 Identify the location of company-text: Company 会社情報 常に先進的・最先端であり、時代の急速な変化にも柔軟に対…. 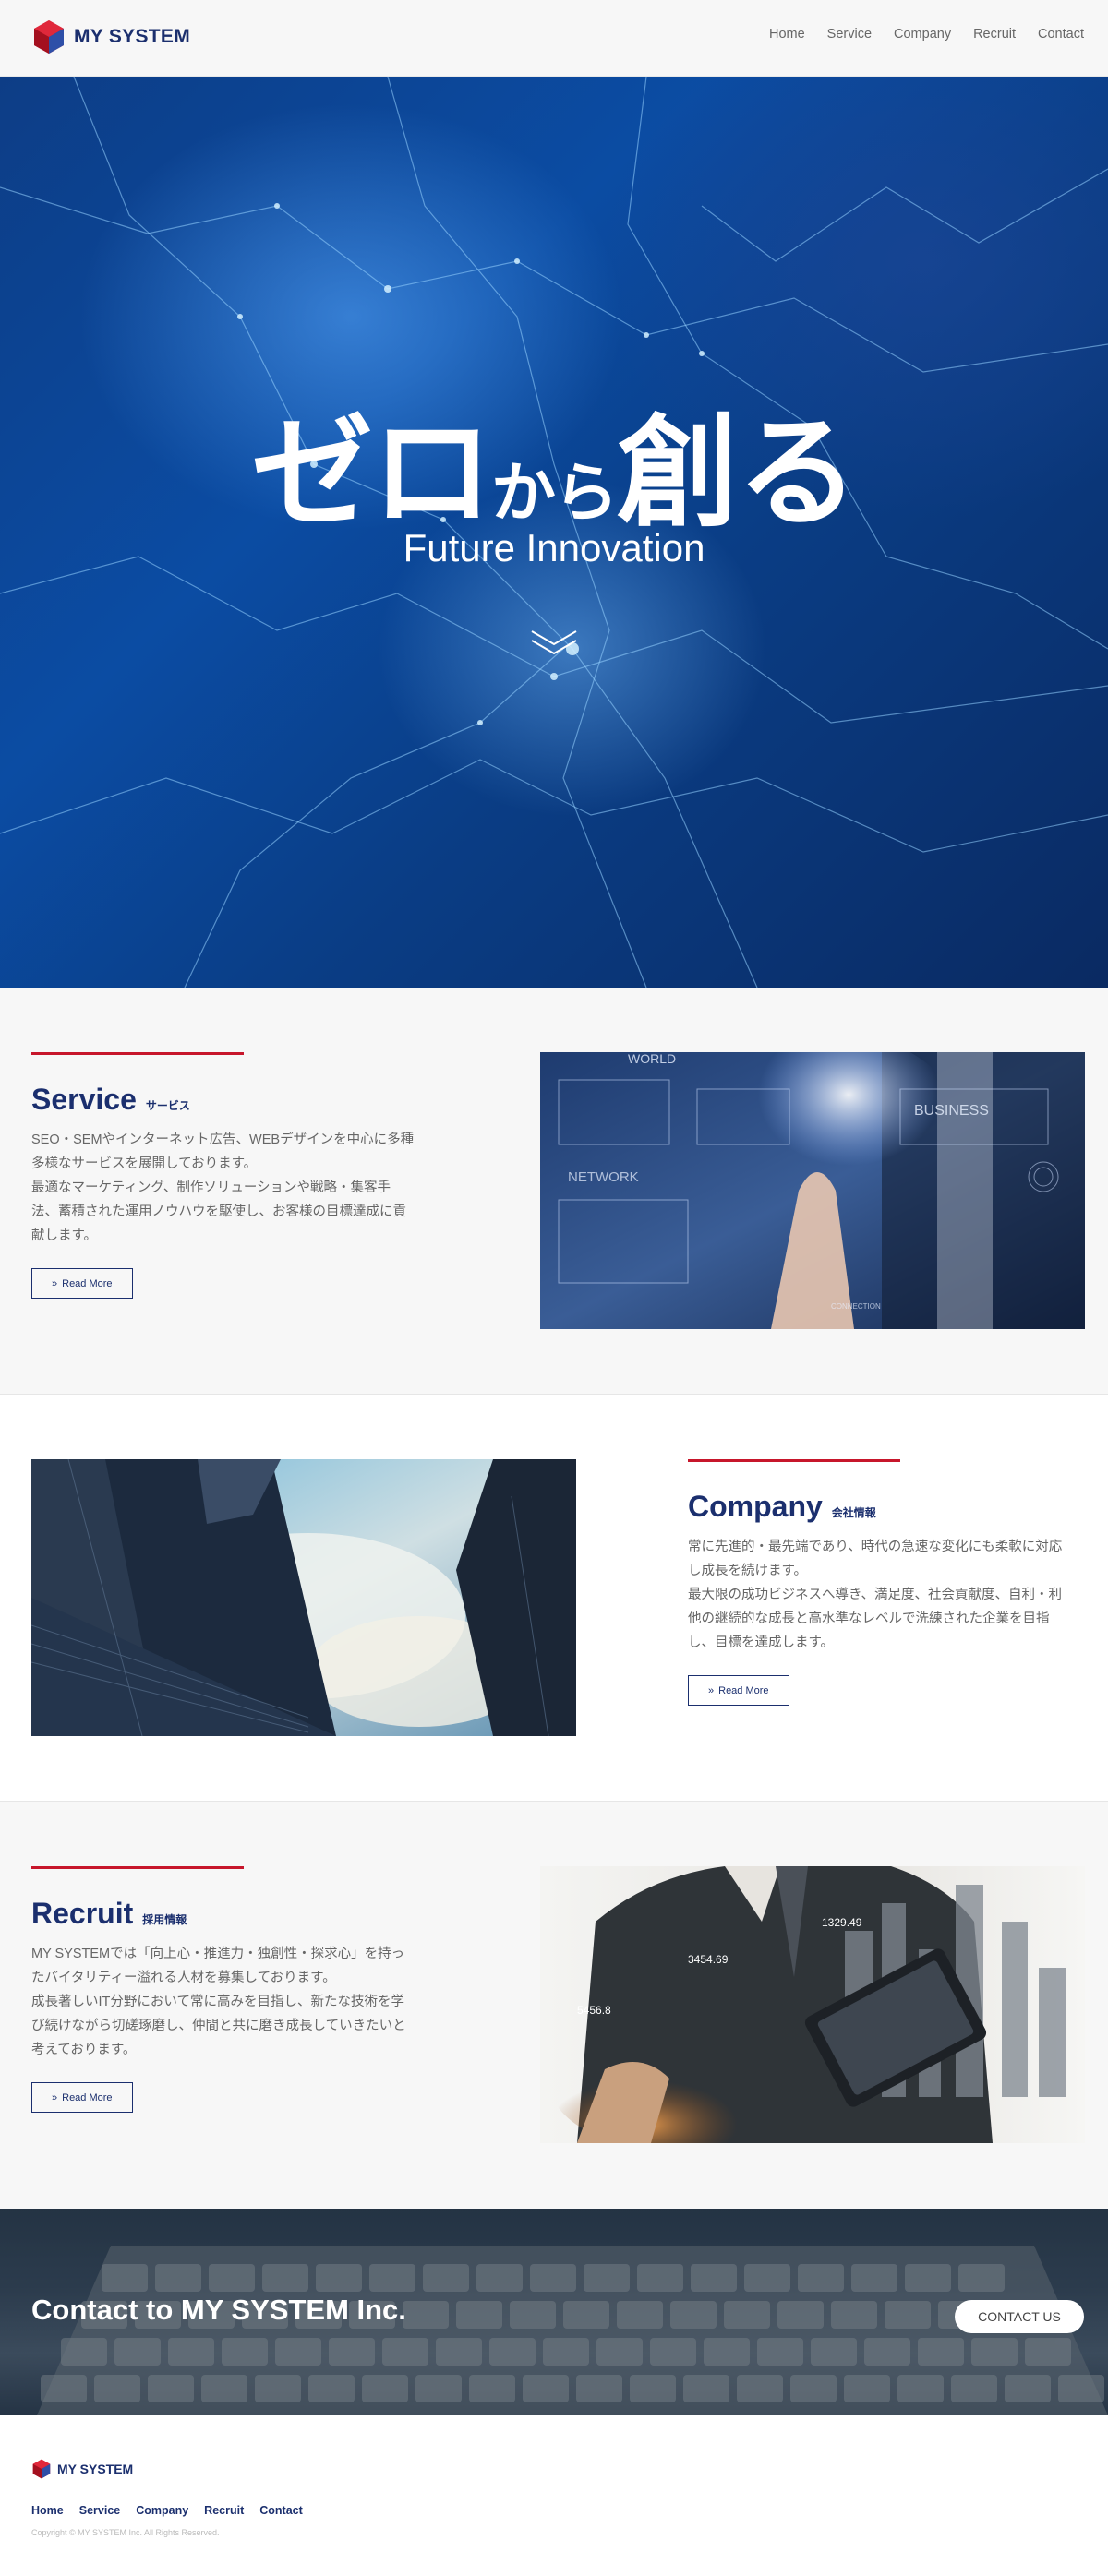
(886, 1583).